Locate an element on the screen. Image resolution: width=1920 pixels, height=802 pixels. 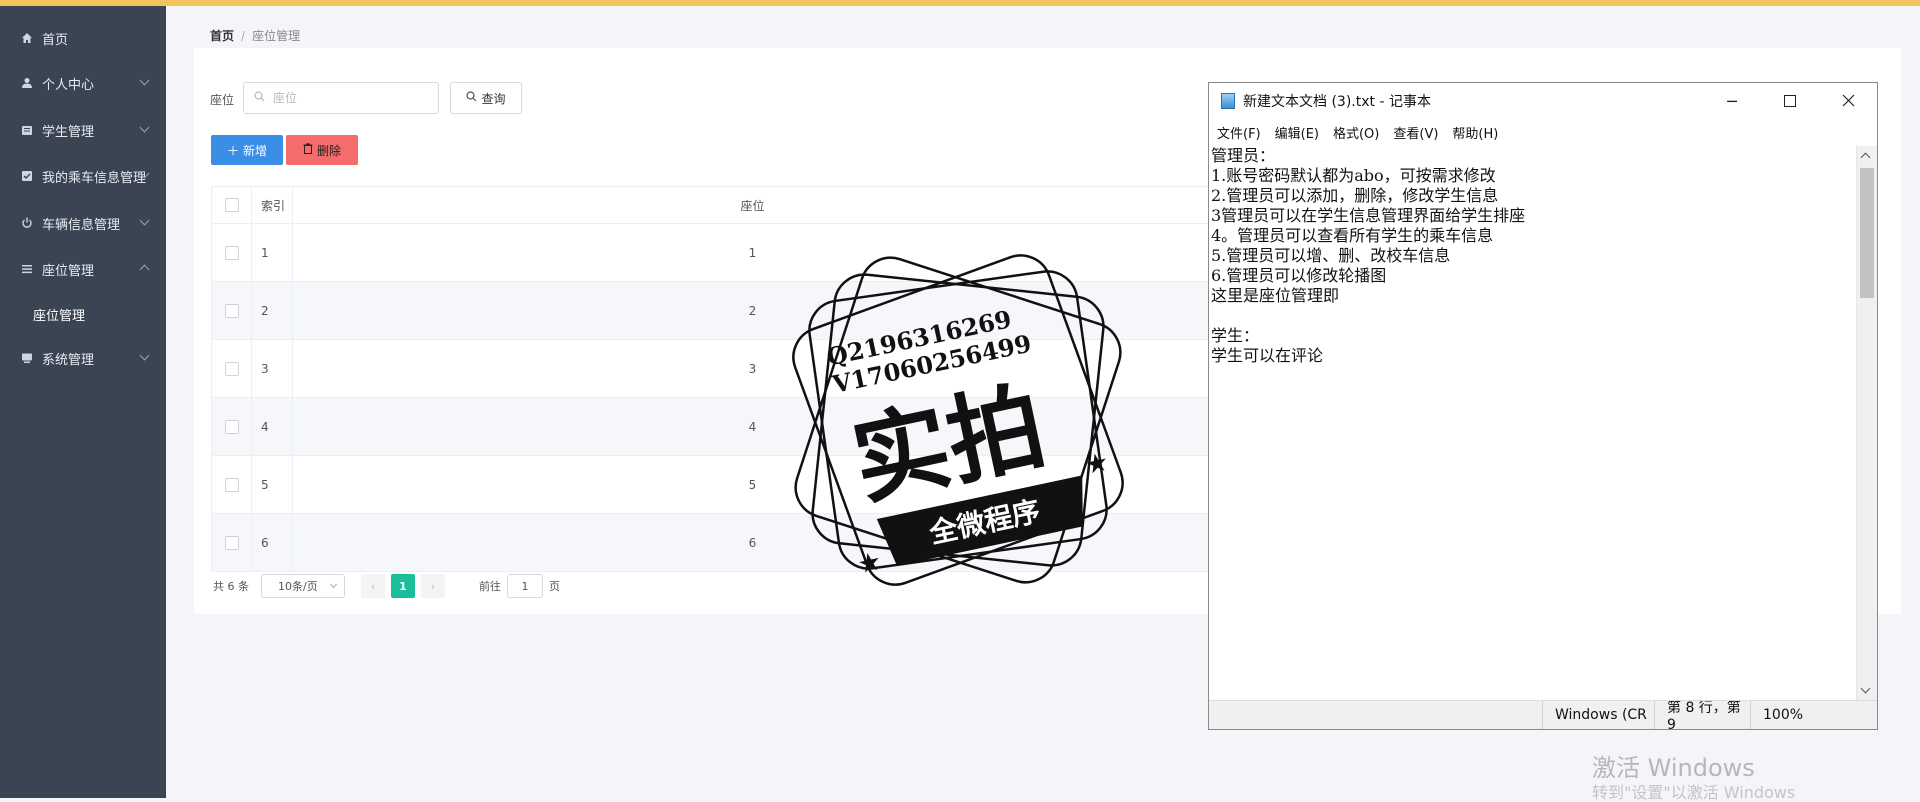
add-button: ＋ 新增 is located at coordinates (247, 150).